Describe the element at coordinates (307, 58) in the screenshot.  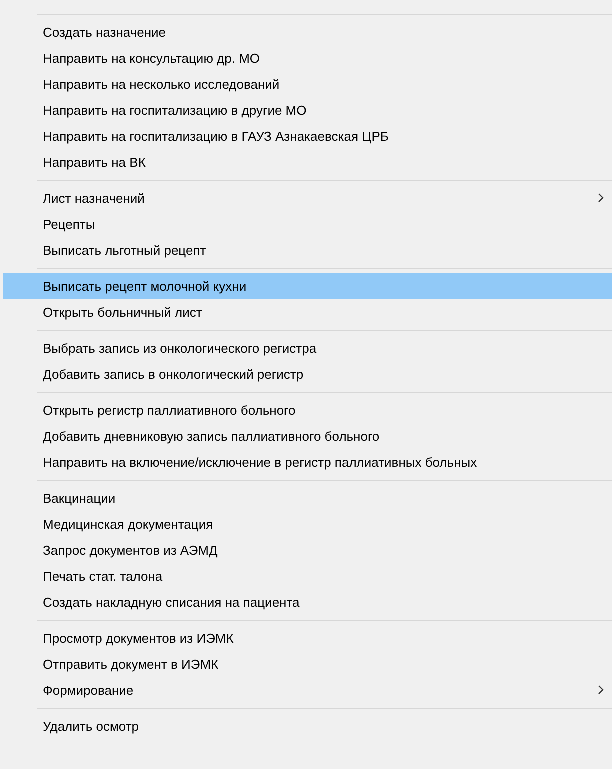
I see `menu-item: Направить на консультацию др. МО` at that location.